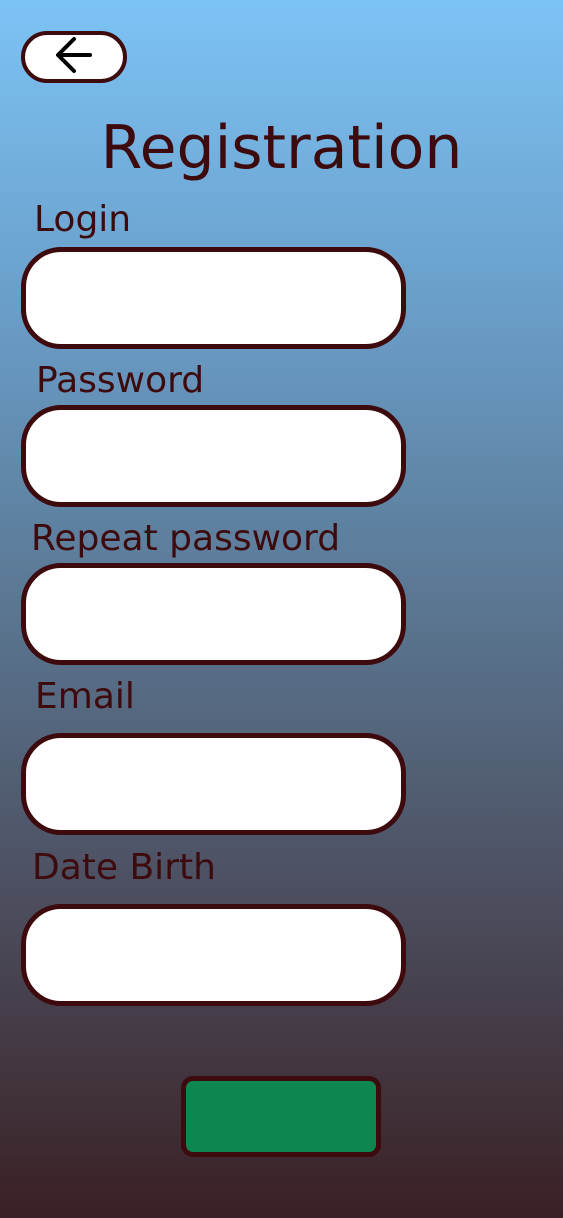  What do you see at coordinates (213, 298) in the screenshot?
I see `login-input` at bounding box center [213, 298].